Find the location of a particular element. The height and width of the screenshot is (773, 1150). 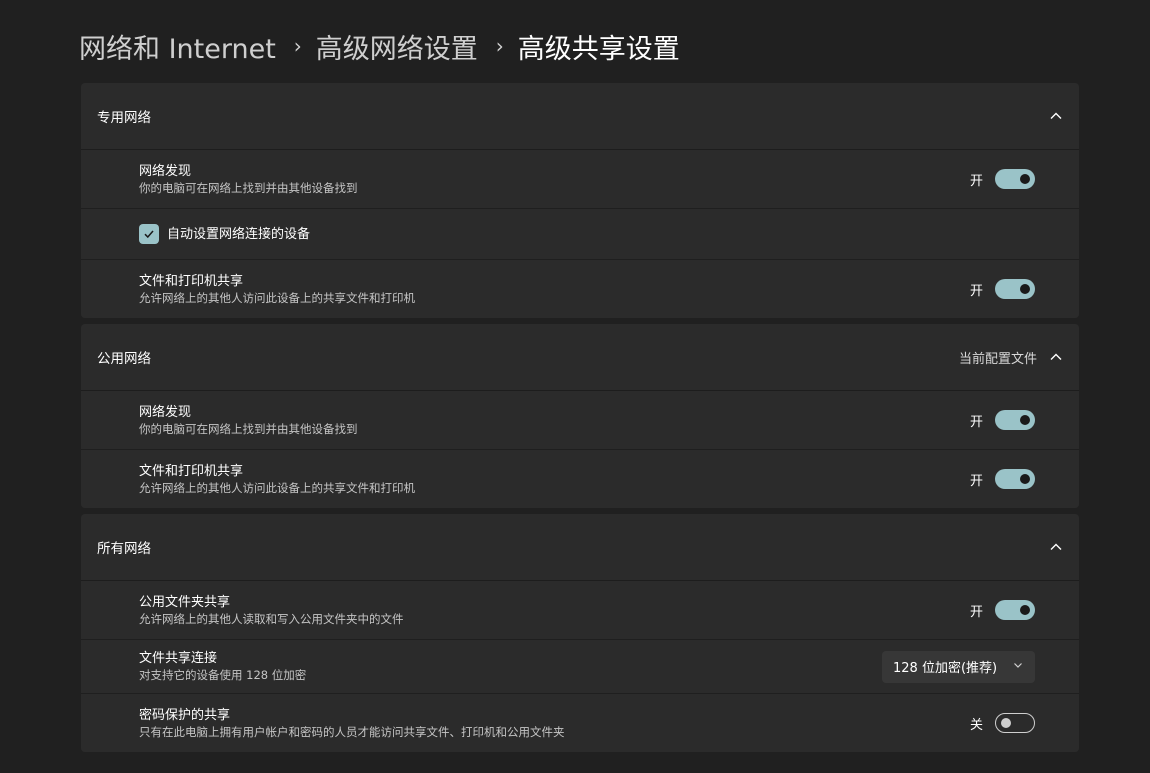

private-network-discovery-row: 网络发现 你的电脑可在网络上找到并由其他设备找到 开 is located at coordinates (580, 179).